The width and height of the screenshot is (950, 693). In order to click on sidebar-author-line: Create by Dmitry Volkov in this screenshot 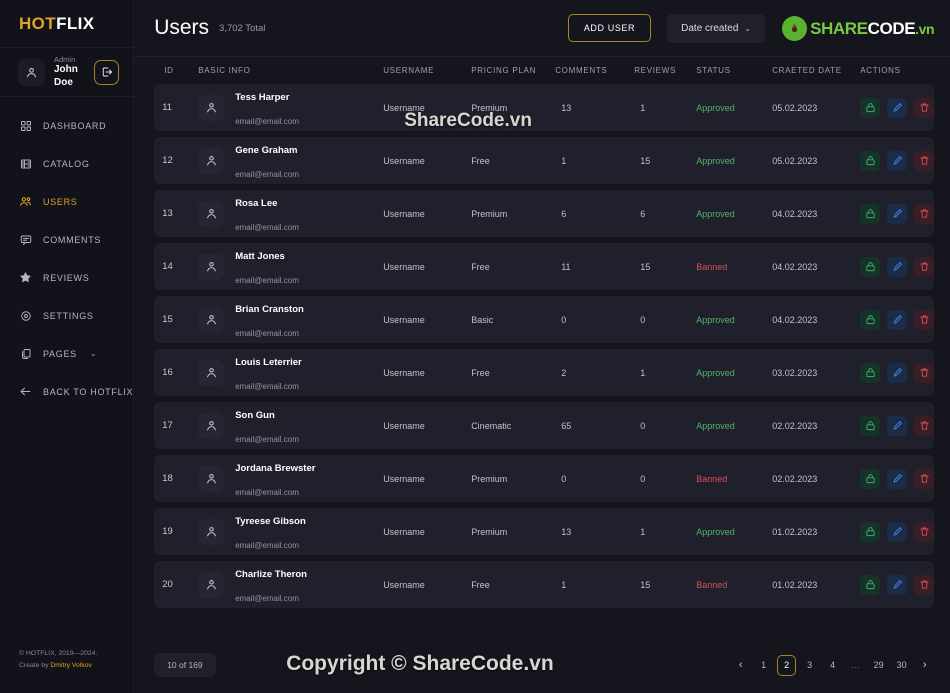, I will do `click(58, 666)`.